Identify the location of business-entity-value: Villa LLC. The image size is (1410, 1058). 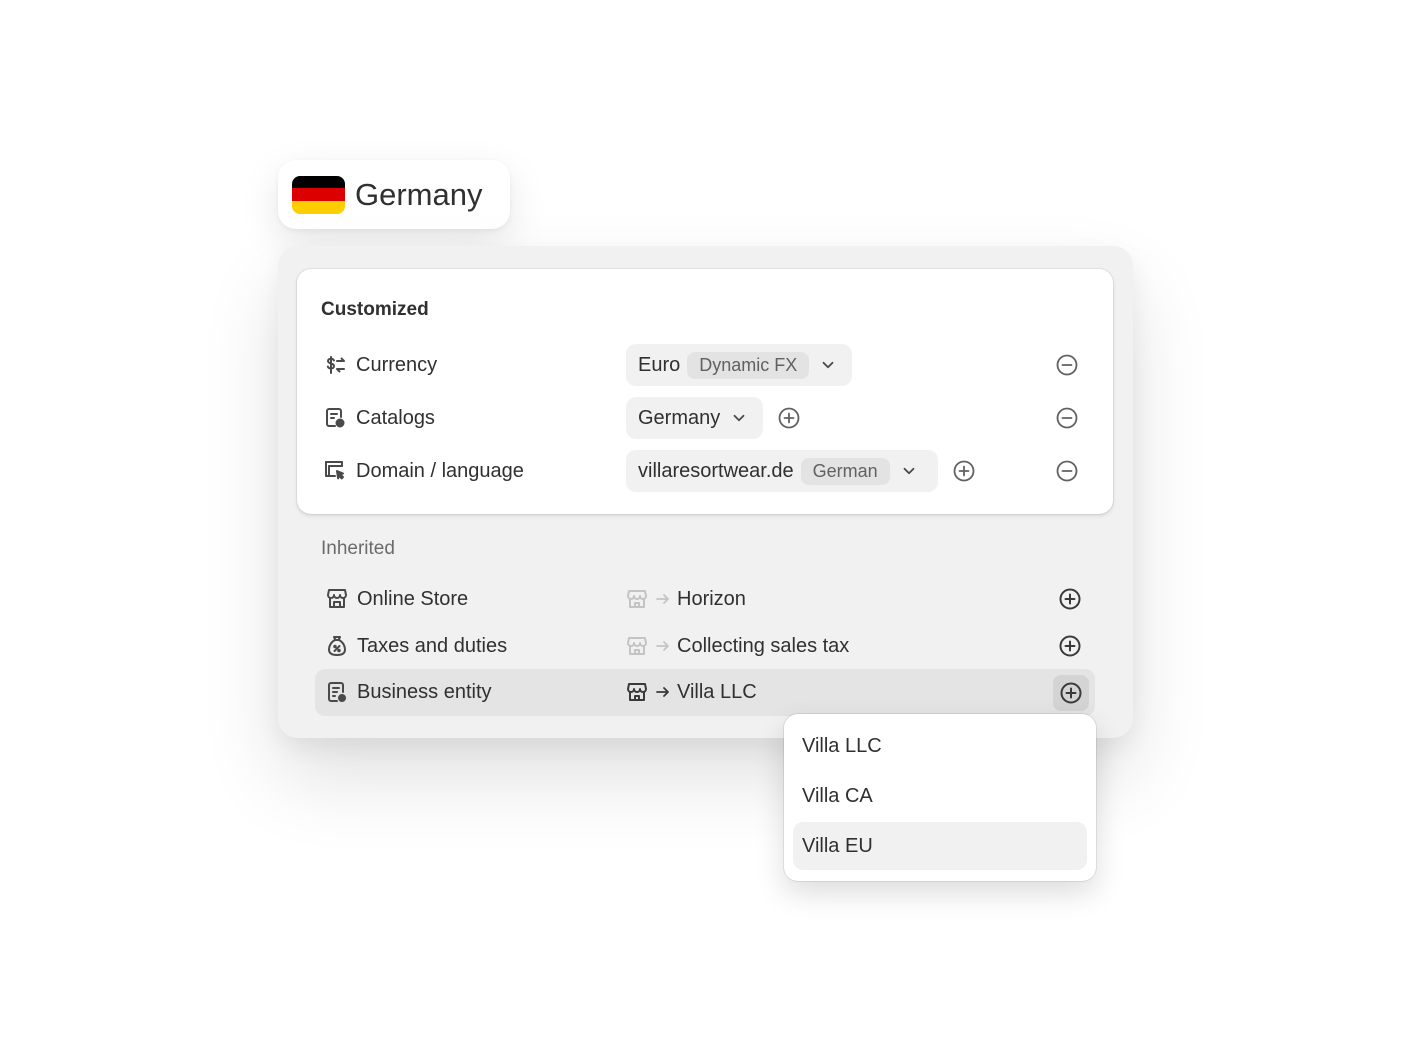
(691, 692).